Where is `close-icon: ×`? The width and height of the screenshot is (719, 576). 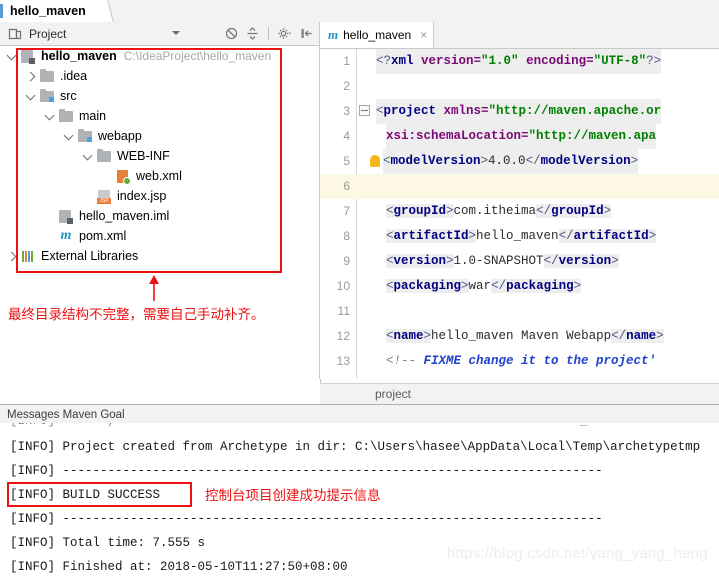 close-icon: × is located at coordinates (423, 35).